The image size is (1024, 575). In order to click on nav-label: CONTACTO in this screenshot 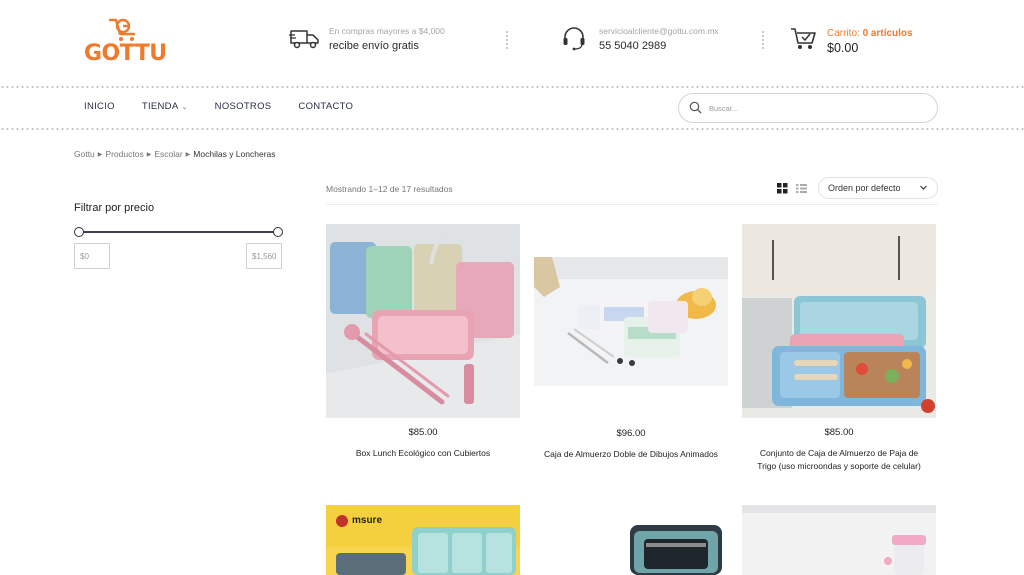, I will do `click(326, 106)`.